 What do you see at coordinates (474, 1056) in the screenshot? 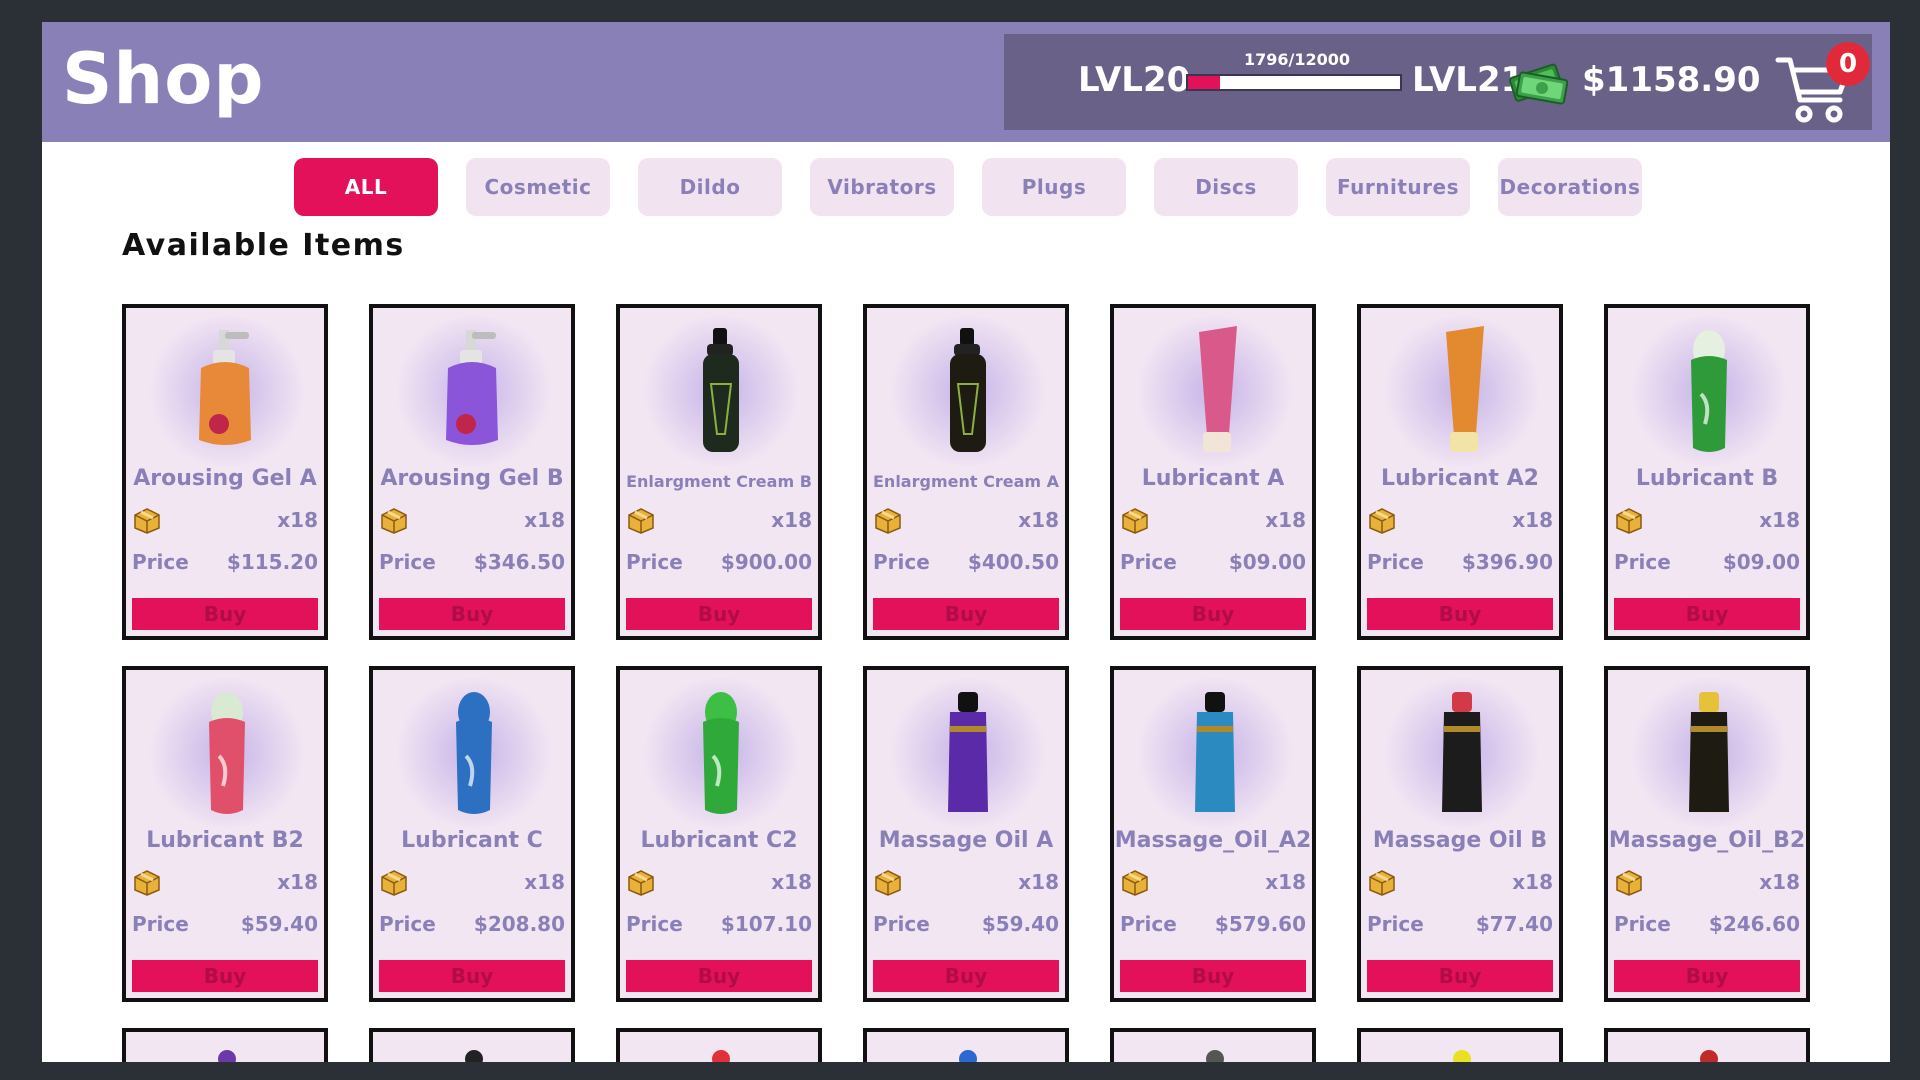
I see `item-black-icon` at bounding box center [474, 1056].